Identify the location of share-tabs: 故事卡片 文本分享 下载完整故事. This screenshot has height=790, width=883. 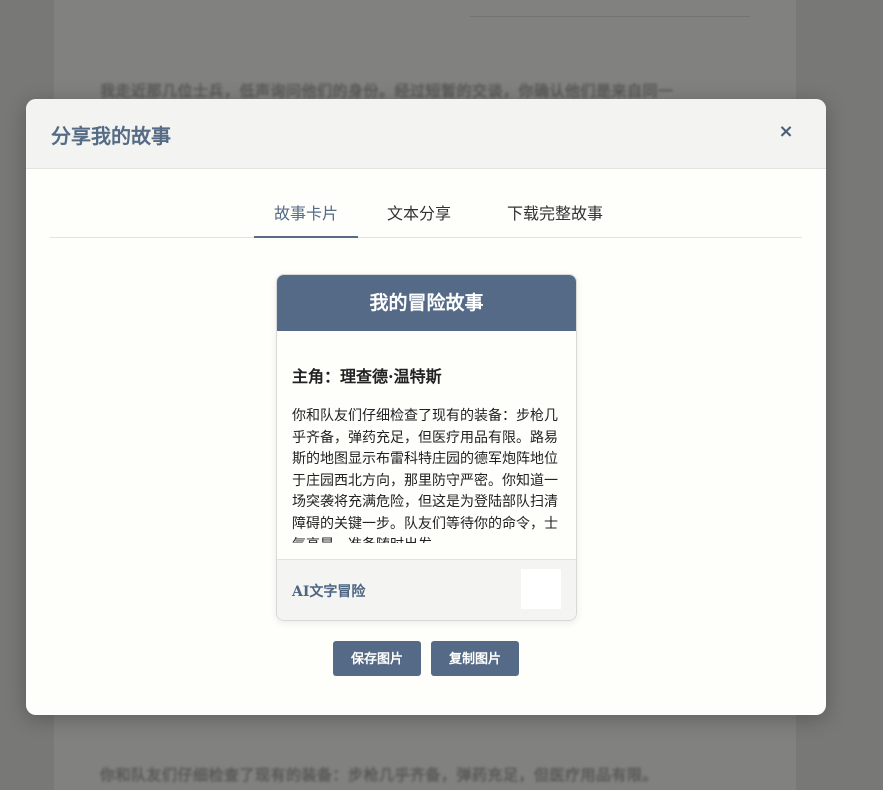
(426, 218).